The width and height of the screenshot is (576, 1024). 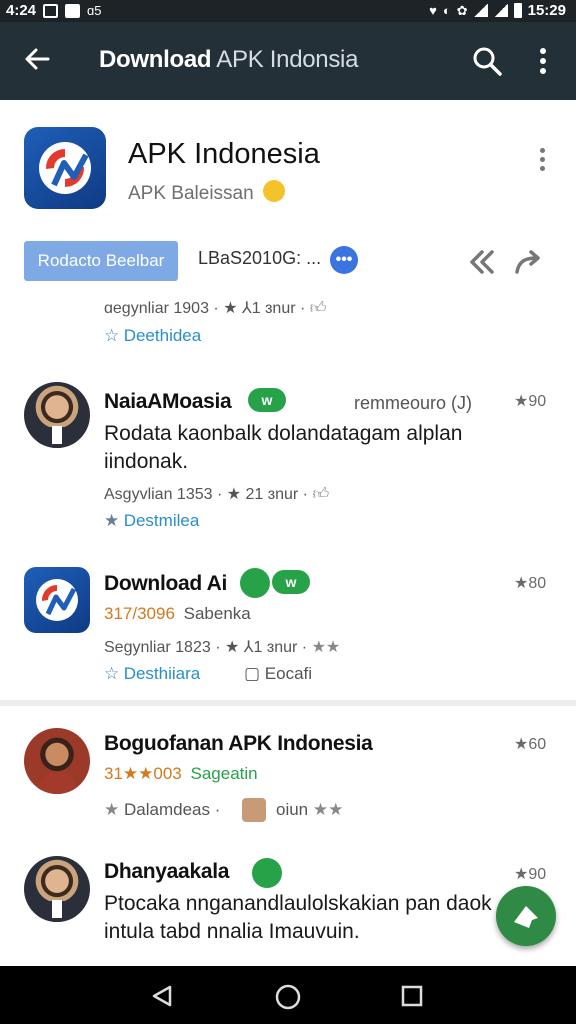 I want to click on nav-recents-icon, so click(x=412, y=996).